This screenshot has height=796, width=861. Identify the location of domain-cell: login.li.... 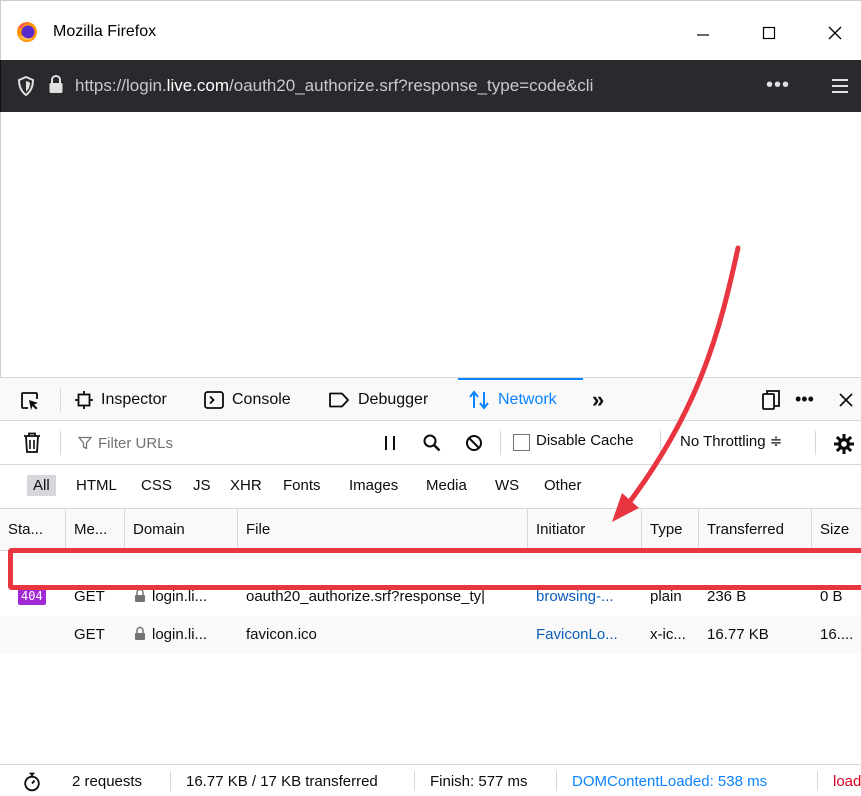
(181, 635).